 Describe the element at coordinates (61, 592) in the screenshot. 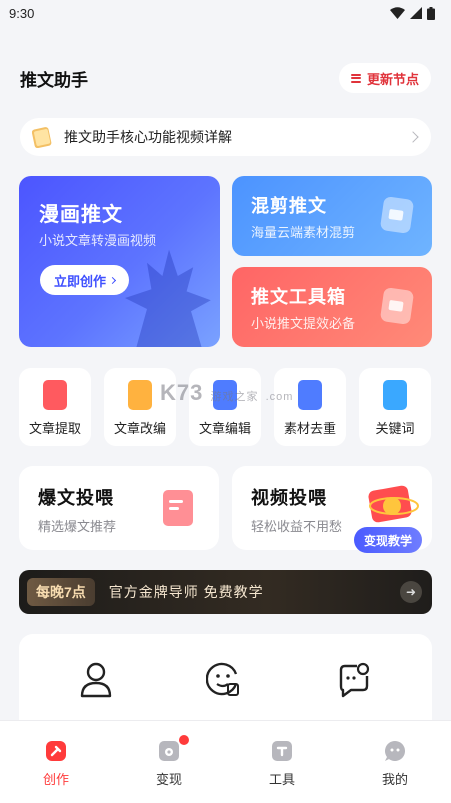

I see `promo-time-badge: 每晚7点` at that location.